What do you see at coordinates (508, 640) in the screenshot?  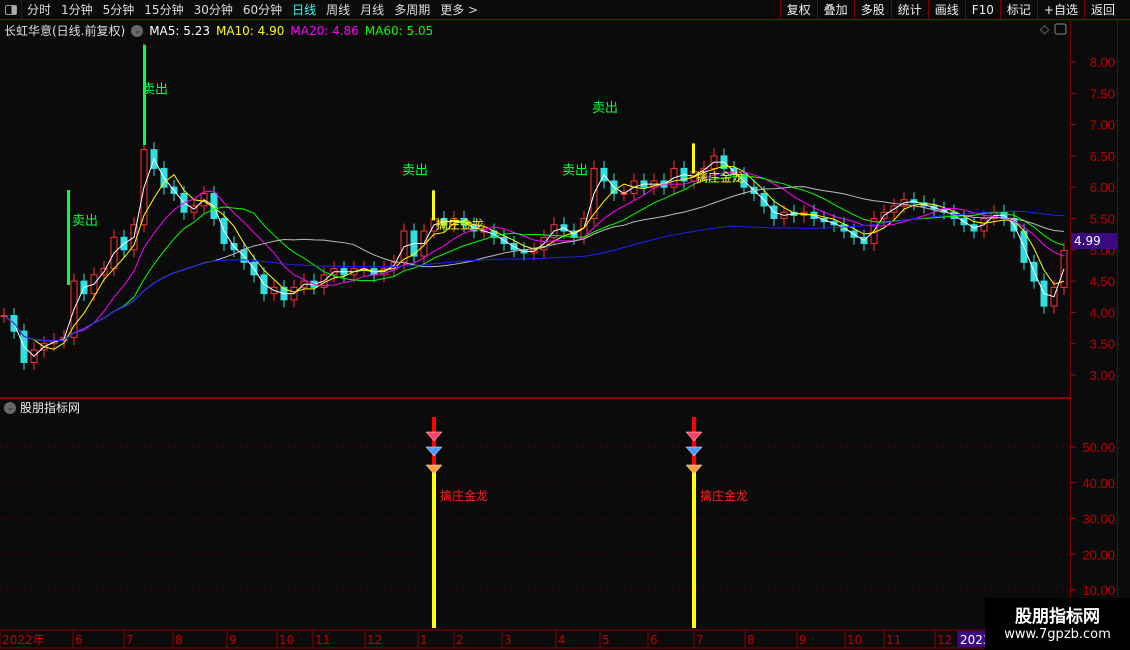 I see `date-label: 3` at bounding box center [508, 640].